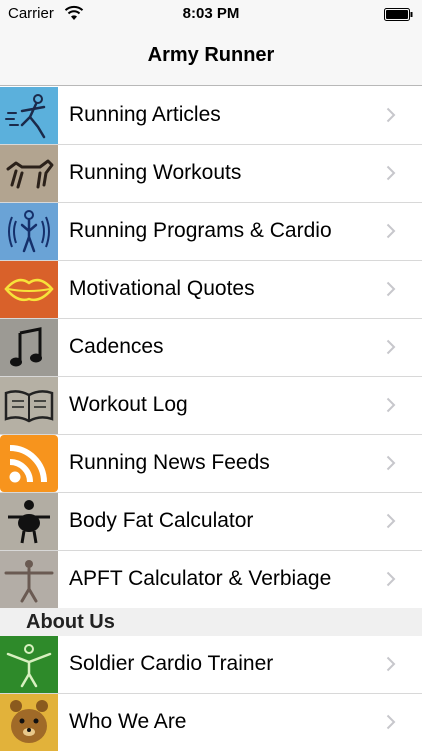 This screenshot has height=752, width=422. Describe the element at coordinates (29, 463) in the screenshot. I see `rss-icon` at that location.